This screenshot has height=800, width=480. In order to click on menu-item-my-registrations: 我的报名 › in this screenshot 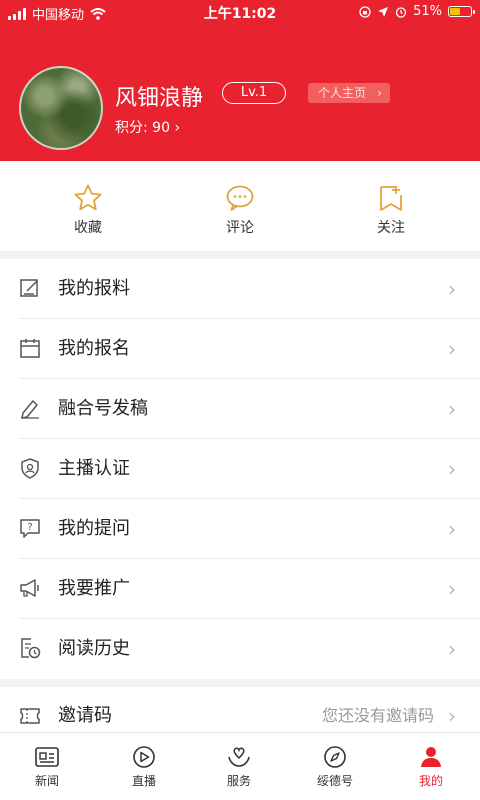, I will do `click(240, 349)`.